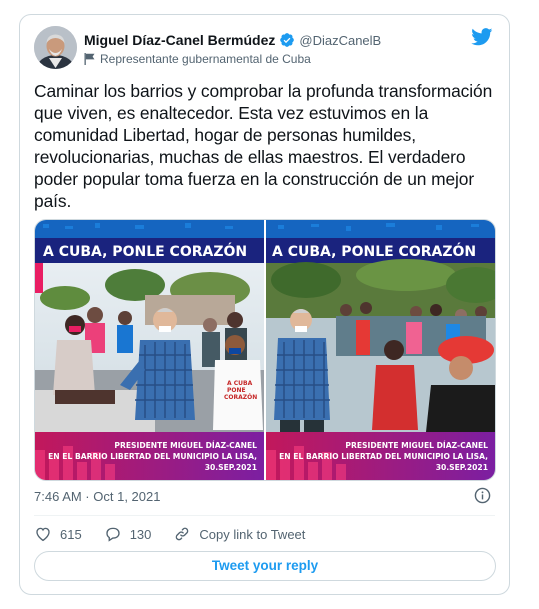  I want to click on copy-link-label: Copy link to Tweet, so click(252, 534).